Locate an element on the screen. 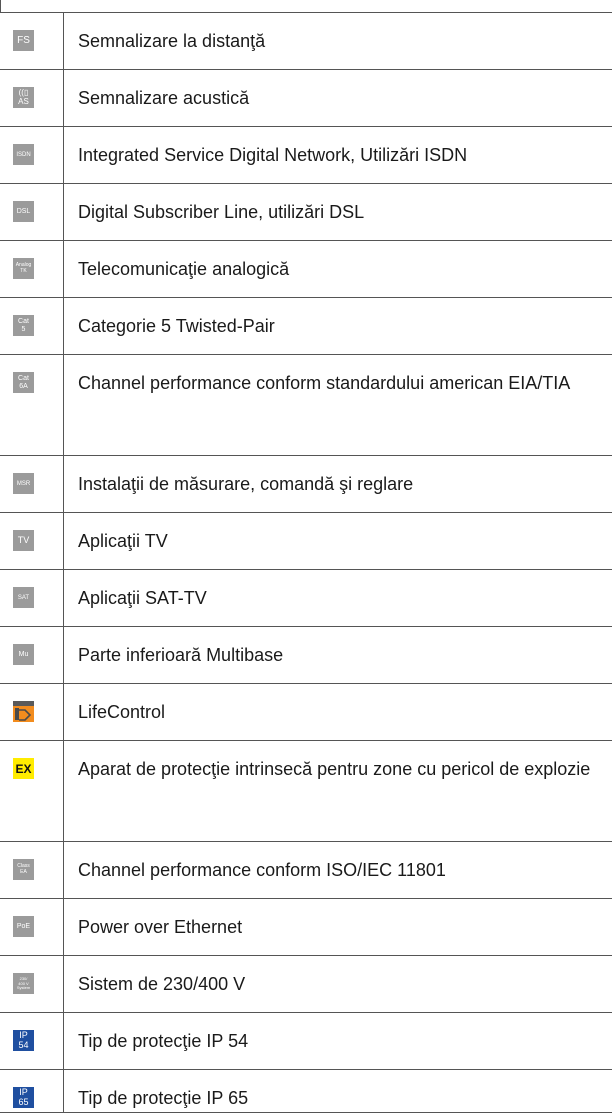 The image size is (612, 1113). ip54-icon: IP 54 is located at coordinates (23, 1040).